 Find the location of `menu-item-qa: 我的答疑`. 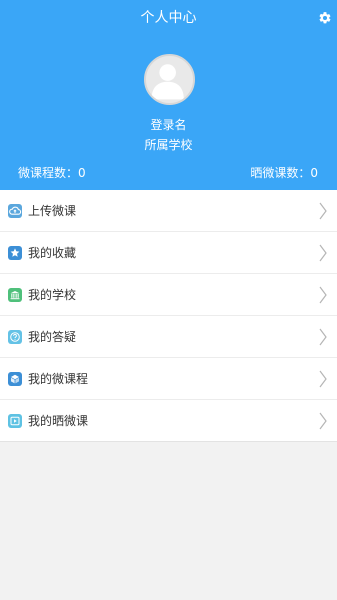

menu-item-qa: 我的答疑 is located at coordinates (168, 337).